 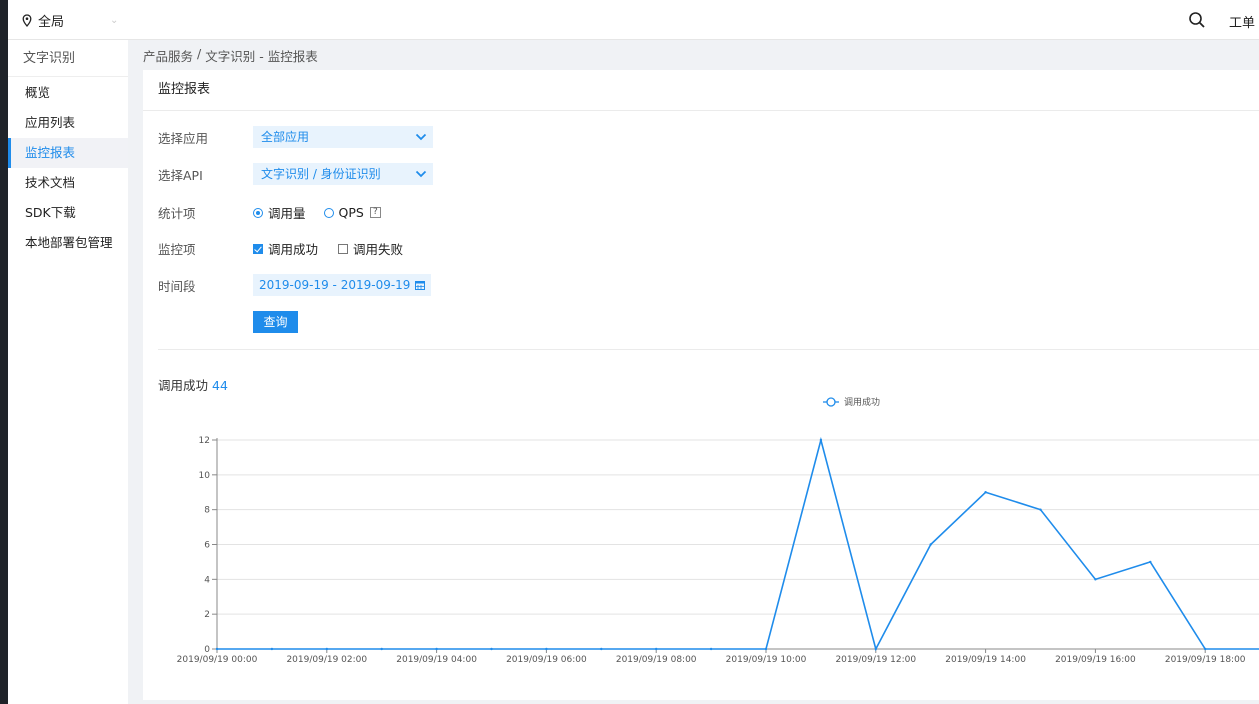 I want to click on region-label: 全局, so click(x=51, y=22).